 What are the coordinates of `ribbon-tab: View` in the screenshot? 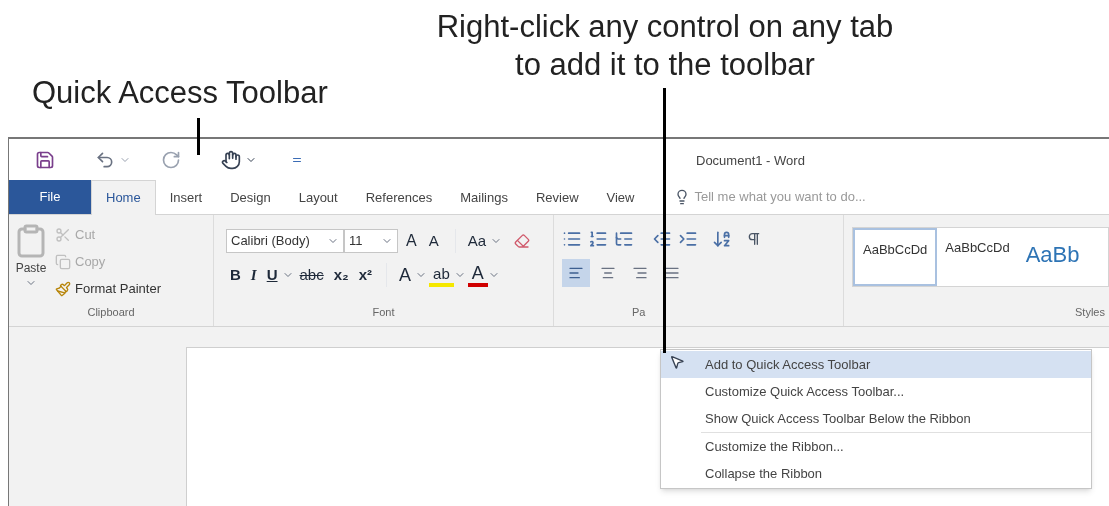 It's located at (620, 197).